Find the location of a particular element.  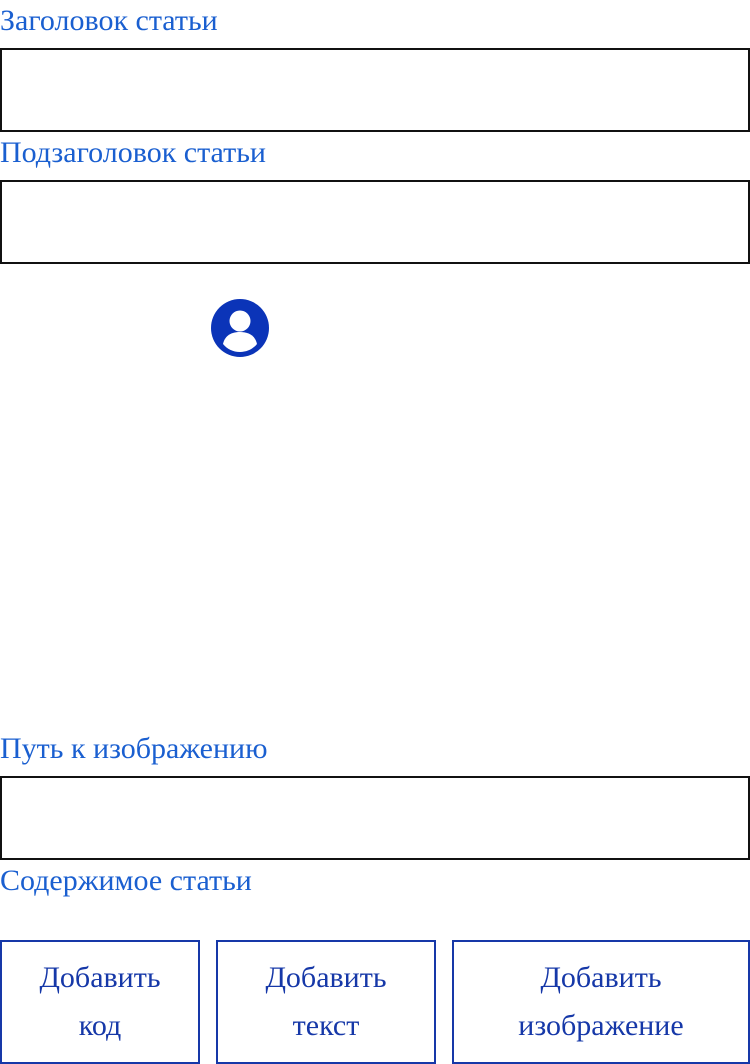

image-path-label: Путь к изображению is located at coordinates (134, 748).